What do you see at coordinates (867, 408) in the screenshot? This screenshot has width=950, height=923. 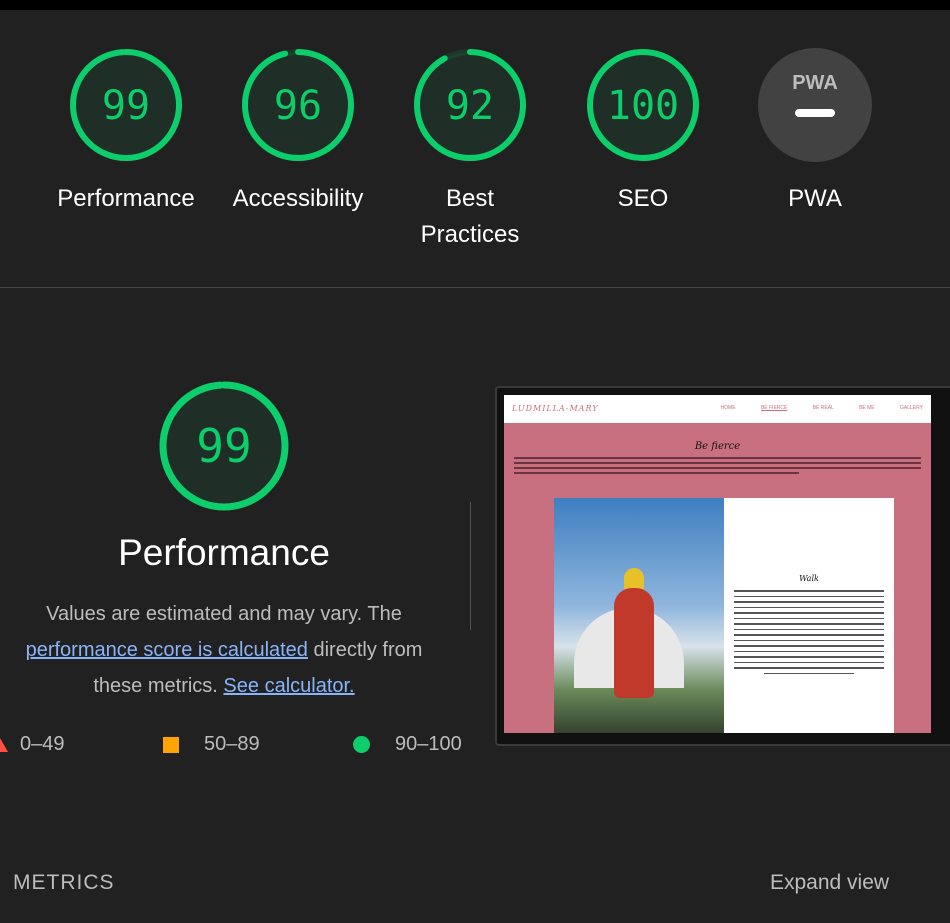 I see `screenshot-nav-item: BE ME` at bounding box center [867, 408].